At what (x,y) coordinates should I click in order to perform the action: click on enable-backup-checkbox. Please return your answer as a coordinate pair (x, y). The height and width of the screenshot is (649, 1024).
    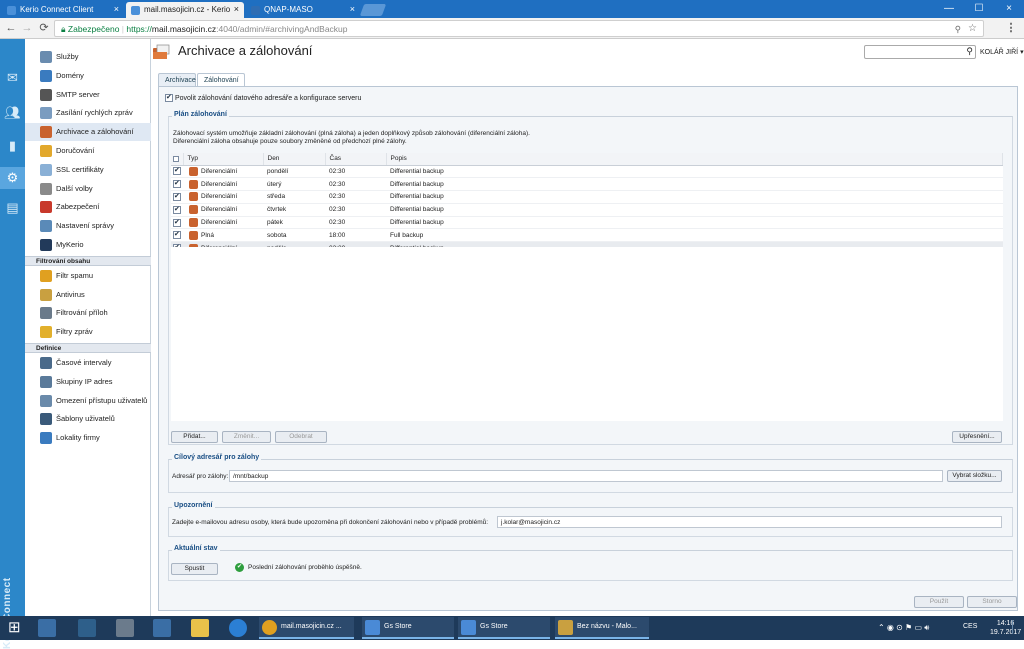
    Looking at the image, I should click on (169, 97).